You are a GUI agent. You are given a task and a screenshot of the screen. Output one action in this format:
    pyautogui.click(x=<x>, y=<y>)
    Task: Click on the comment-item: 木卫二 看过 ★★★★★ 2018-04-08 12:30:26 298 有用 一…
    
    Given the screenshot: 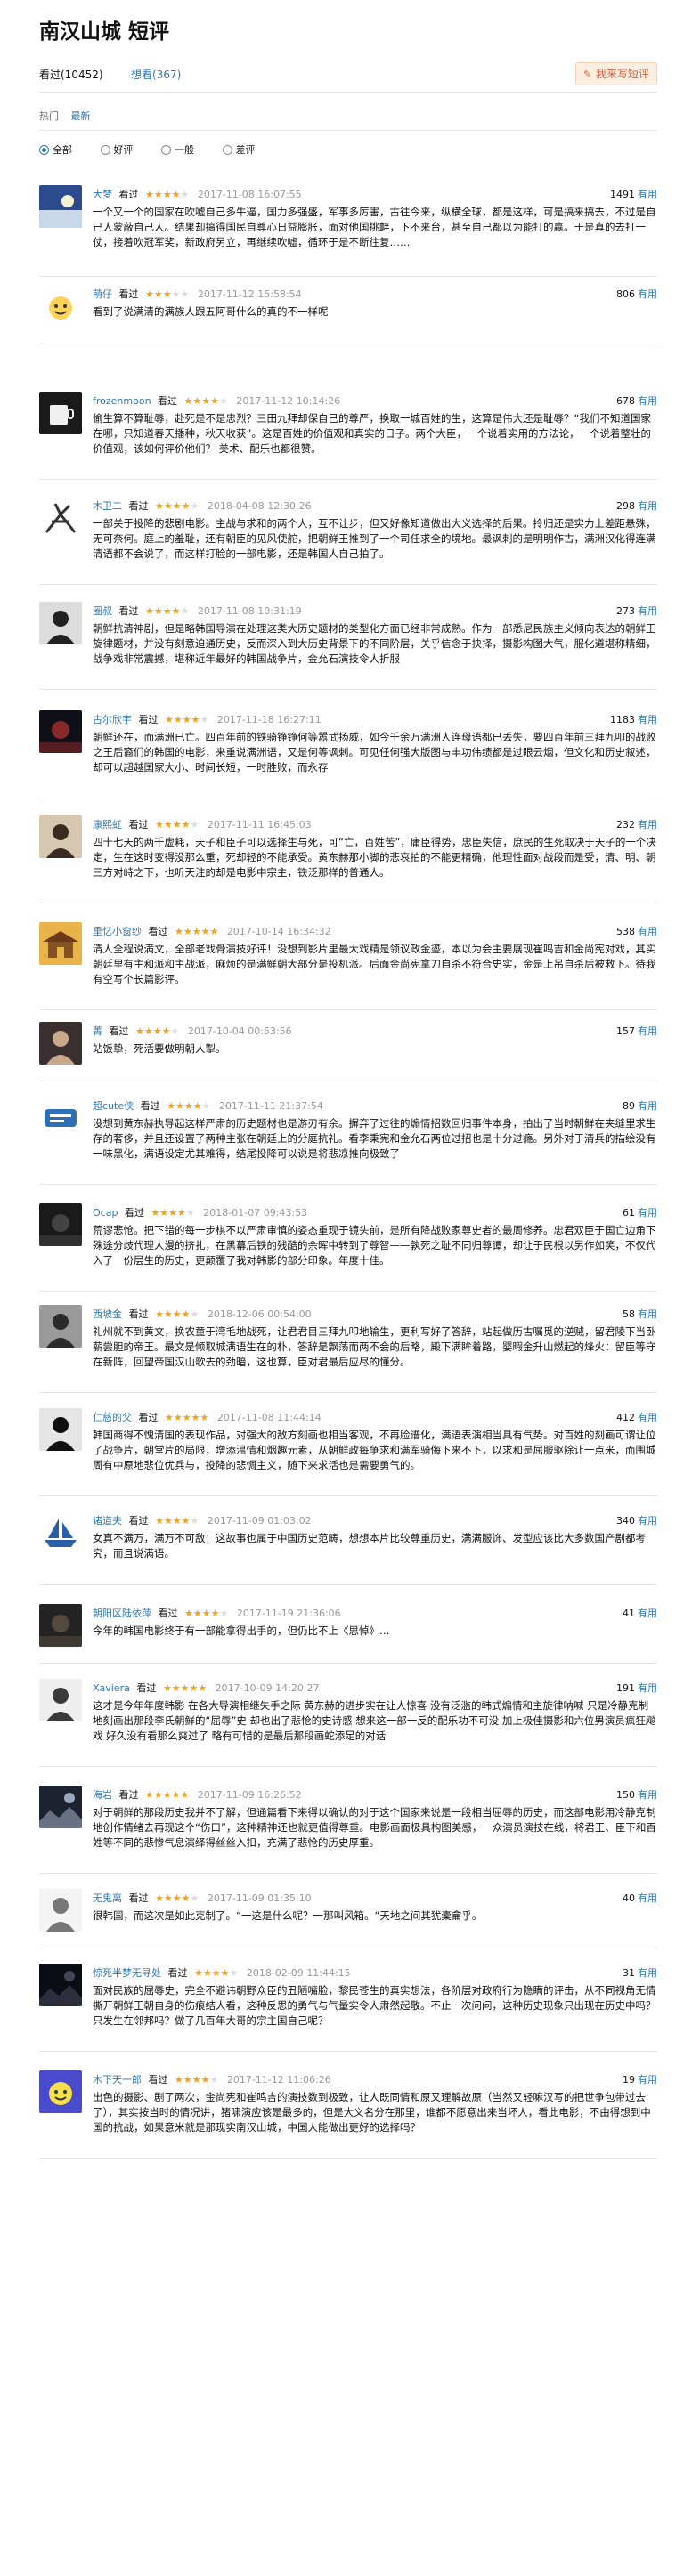 What is the action you would take?
    pyautogui.click(x=348, y=534)
    